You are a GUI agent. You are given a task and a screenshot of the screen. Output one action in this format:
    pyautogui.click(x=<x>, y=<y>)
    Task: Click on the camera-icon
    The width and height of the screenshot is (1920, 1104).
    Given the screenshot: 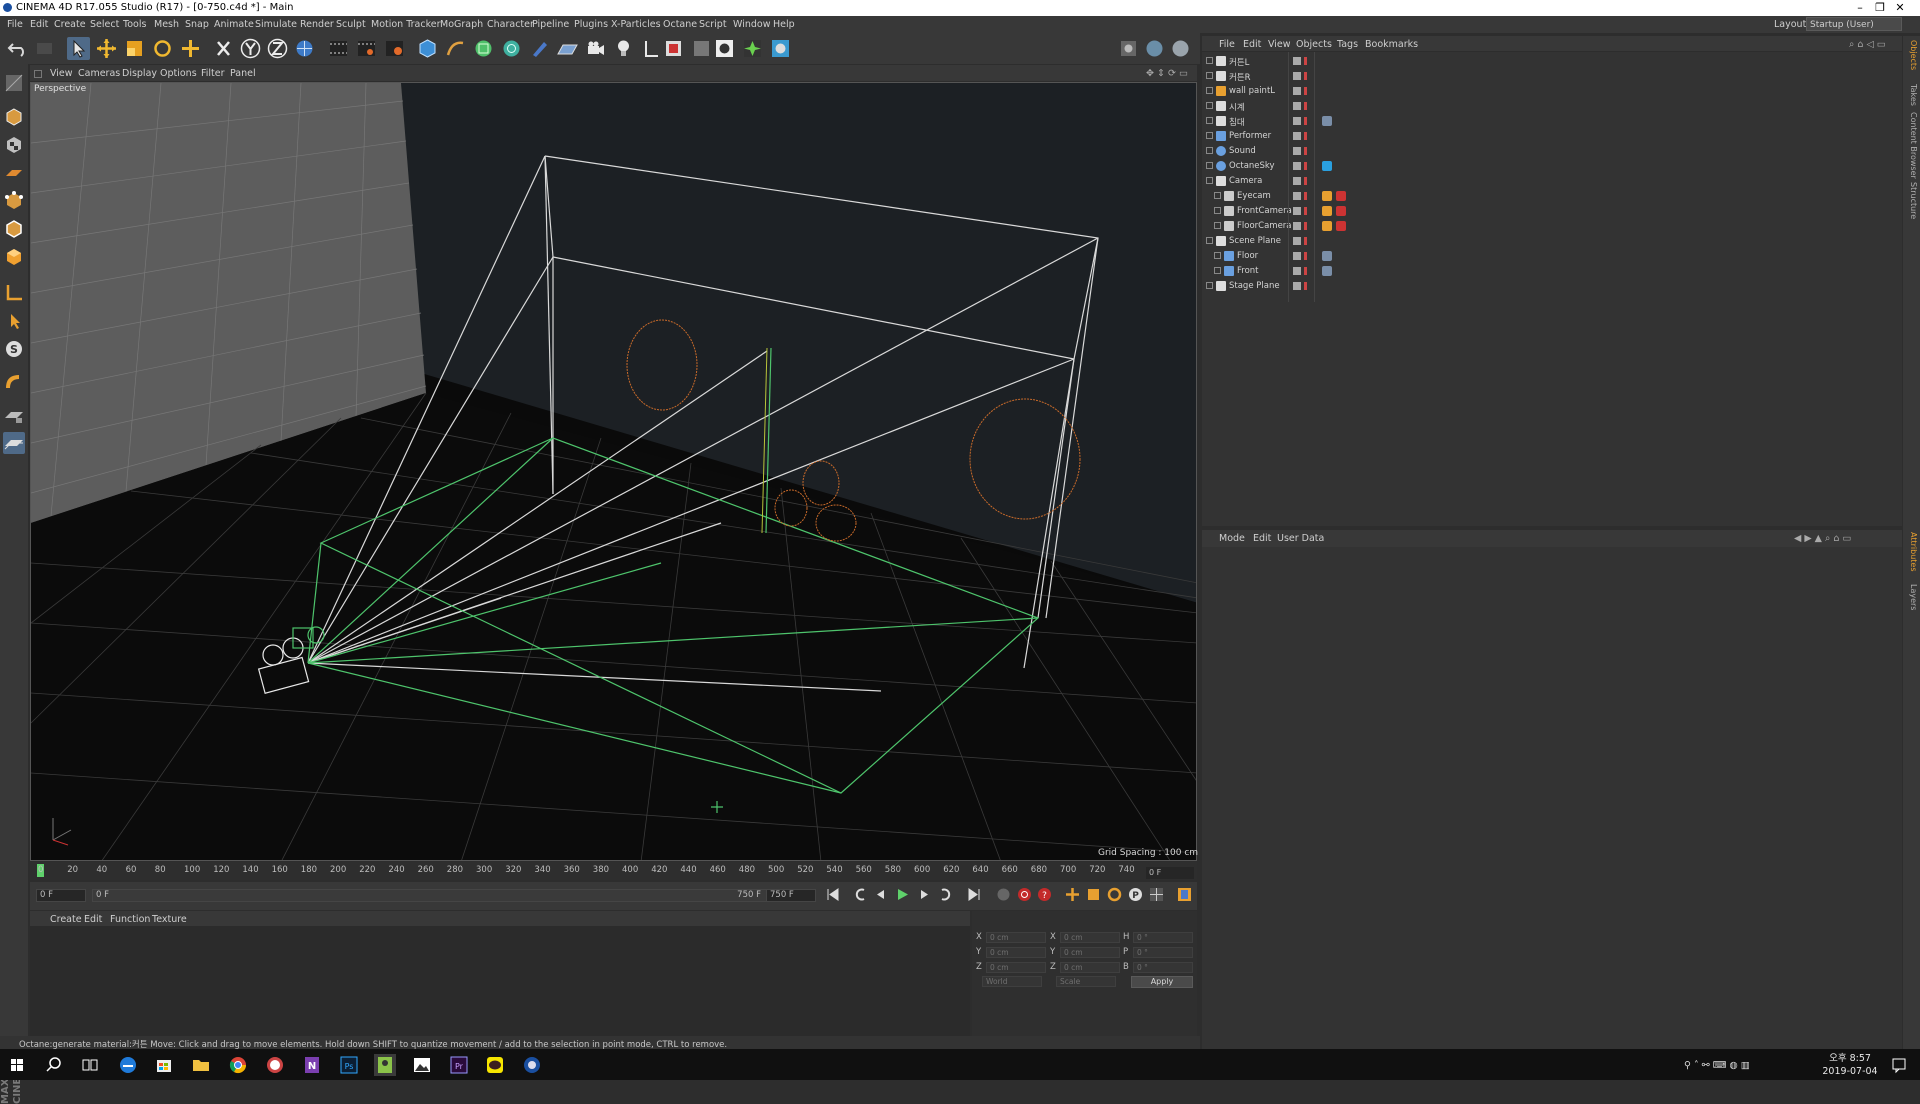 What is the action you would take?
    pyautogui.click(x=595, y=48)
    